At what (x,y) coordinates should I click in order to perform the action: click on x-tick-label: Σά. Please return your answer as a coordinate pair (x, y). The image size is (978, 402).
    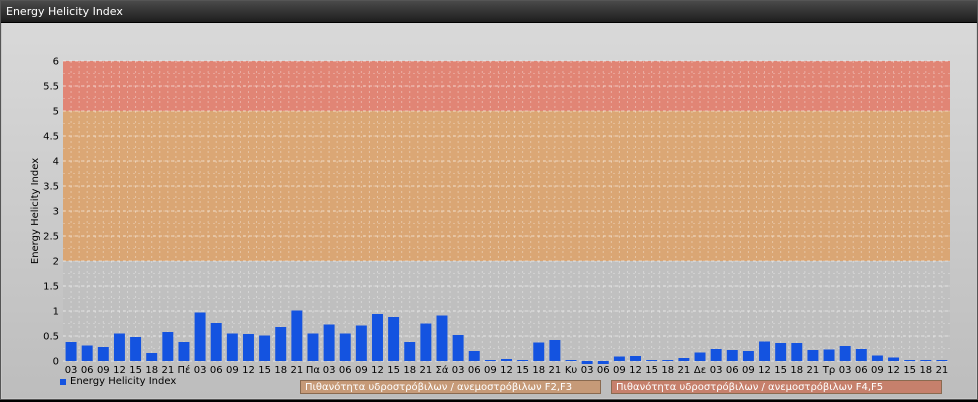
    Looking at the image, I should click on (442, 370).